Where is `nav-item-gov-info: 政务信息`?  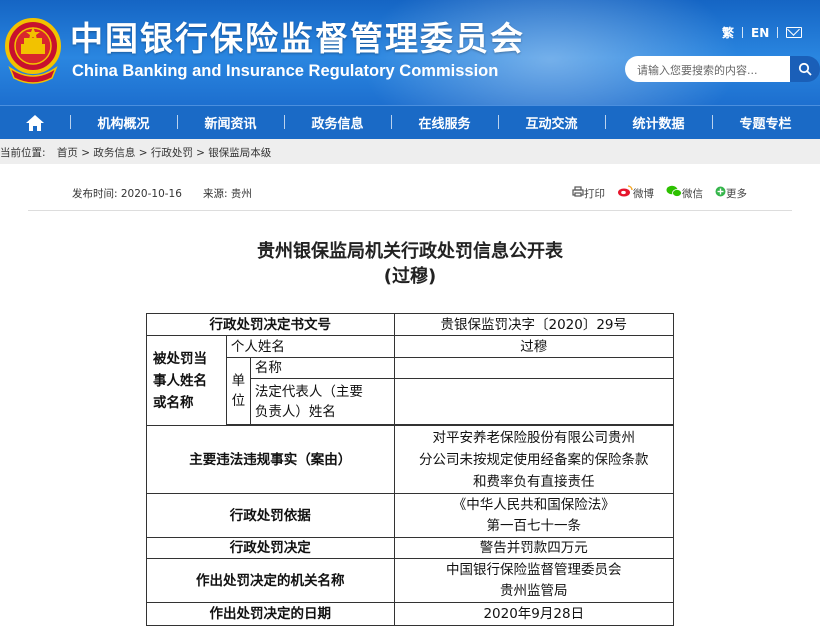
nav-item-gov-info: 政务信息 is located at coordinates (337, 122).